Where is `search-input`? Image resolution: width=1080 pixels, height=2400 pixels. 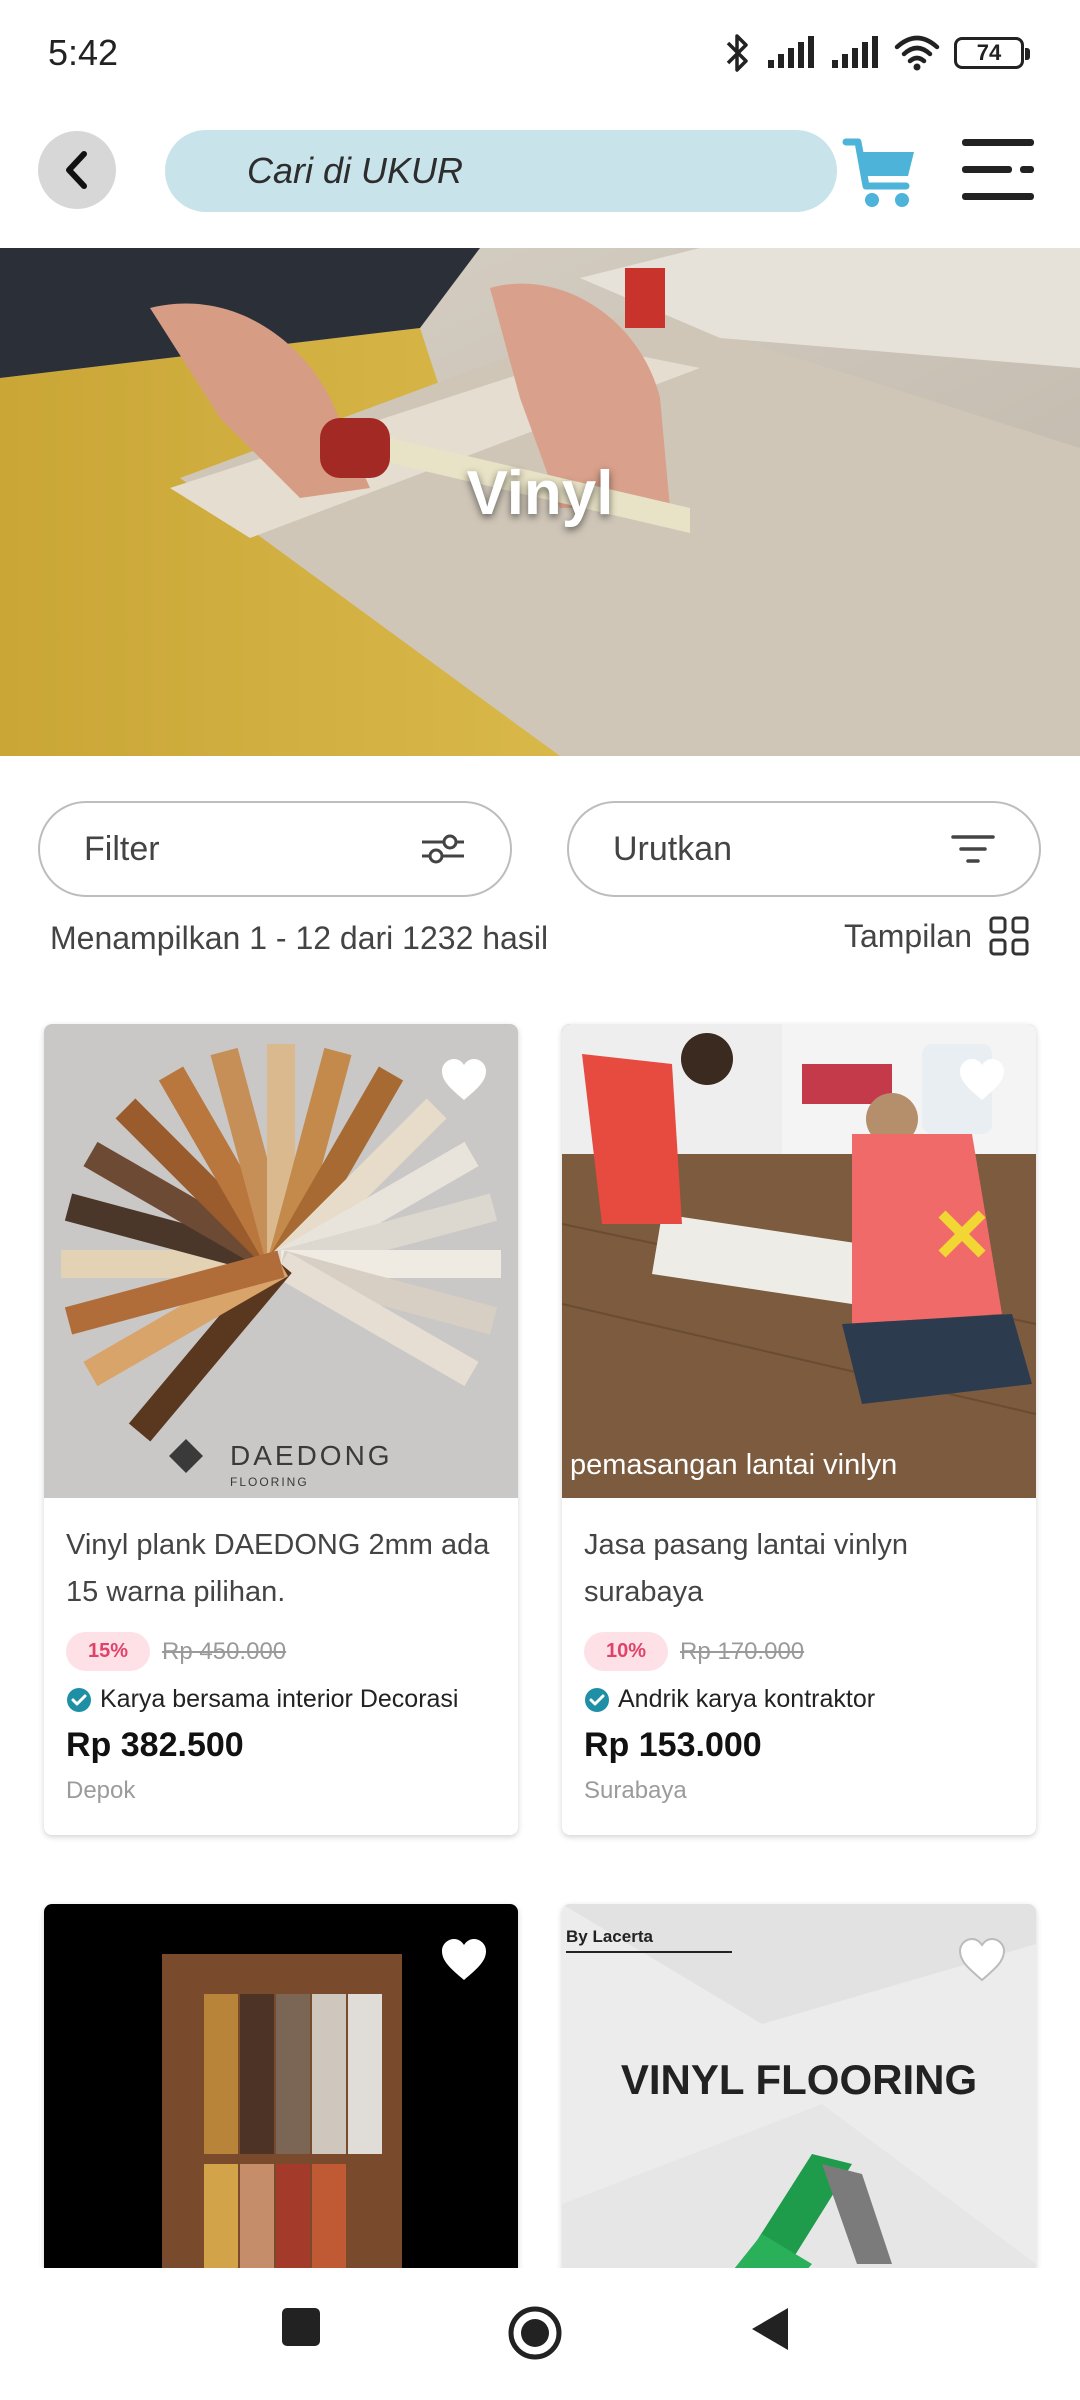
search-input is located at coordinates (542, 171).